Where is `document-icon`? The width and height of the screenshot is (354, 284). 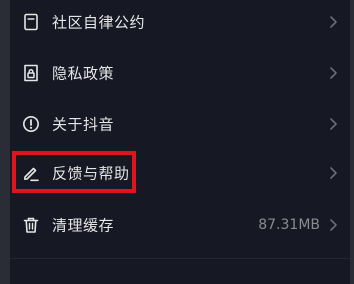
document-icon is located at coordinates (31, 22).